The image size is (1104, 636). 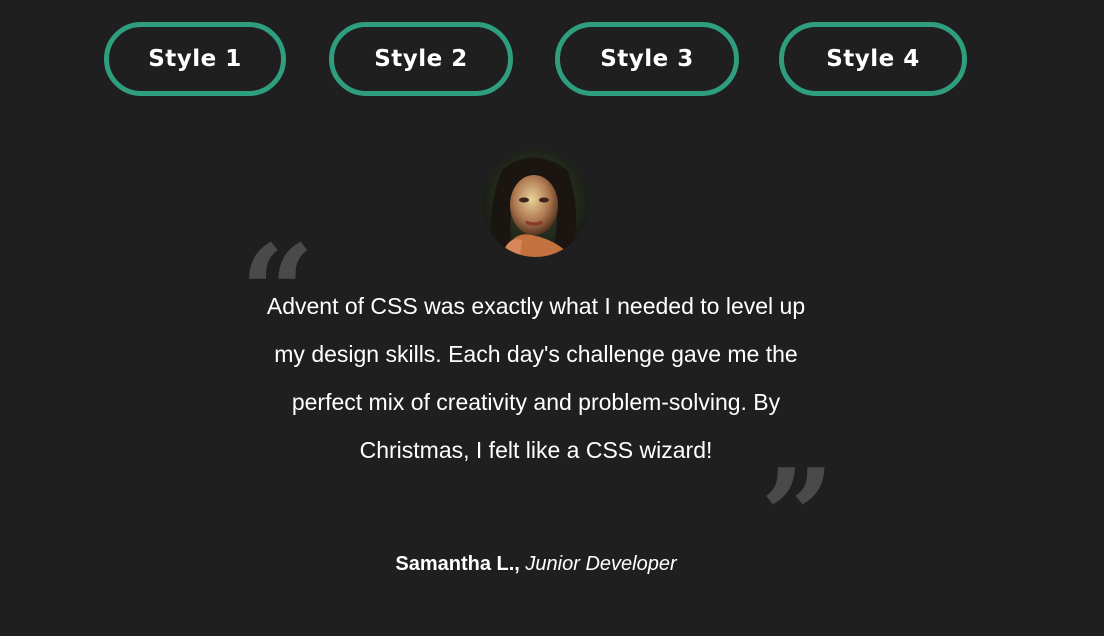 I want to click on author-name: Samantha L.,, so click(x=457, y=564).